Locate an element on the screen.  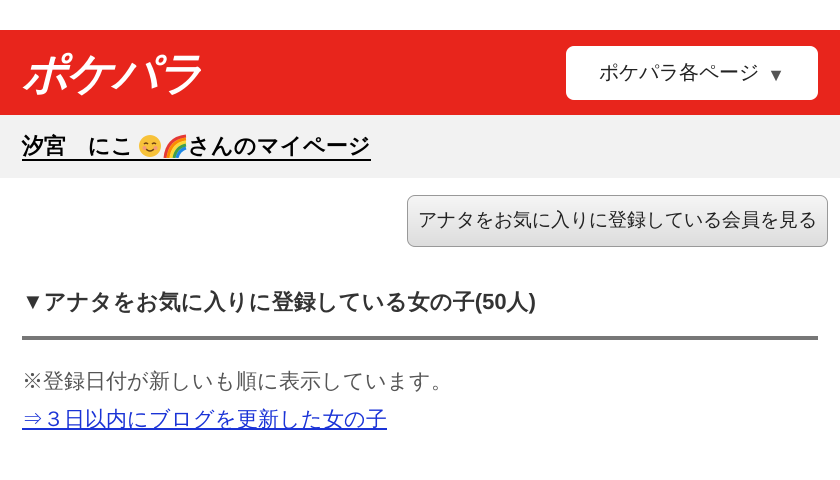
mypage-link: 汐宮 にこ さんのマイページ is located at coordinates (196, 147).